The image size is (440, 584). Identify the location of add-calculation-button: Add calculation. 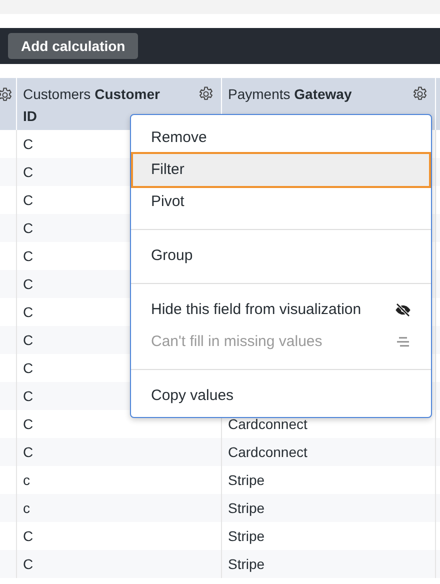
(73, 46).